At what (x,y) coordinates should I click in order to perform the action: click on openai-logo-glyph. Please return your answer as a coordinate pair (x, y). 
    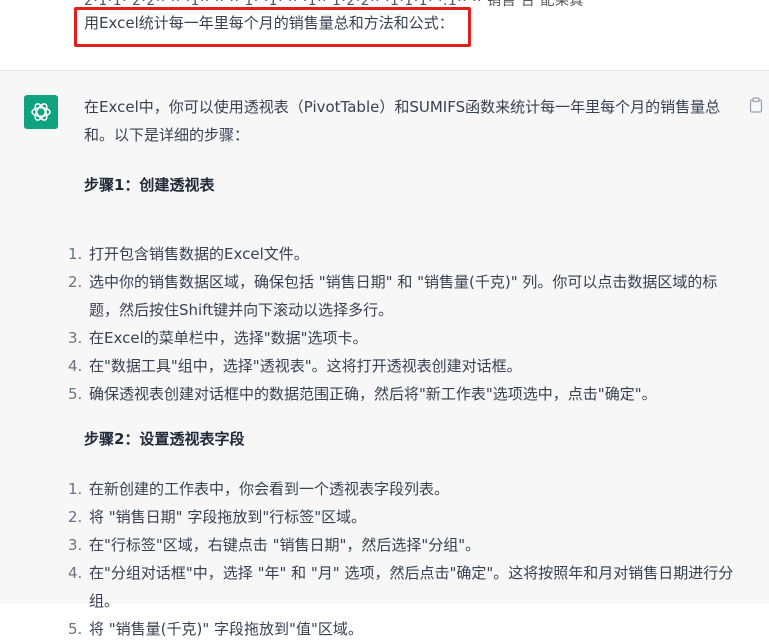
    Looking at the image, I should click on (41, 112).